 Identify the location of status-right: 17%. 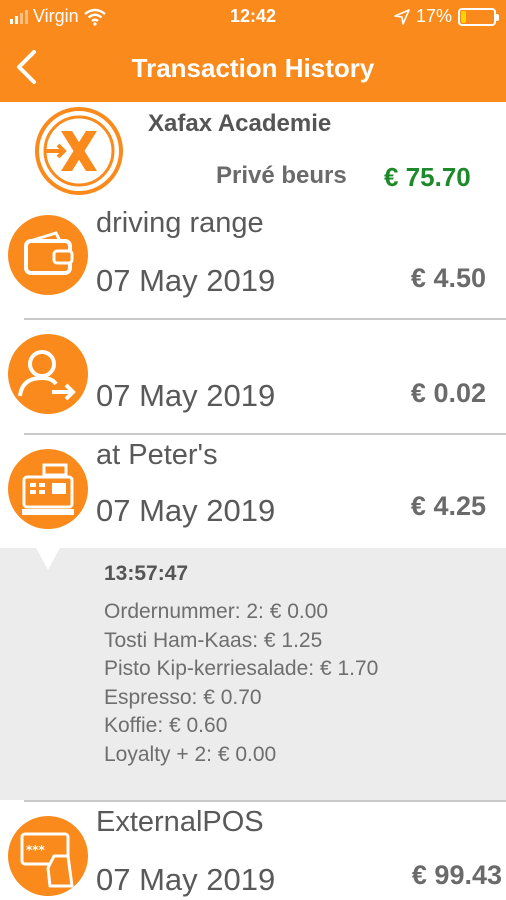
(446, 16).